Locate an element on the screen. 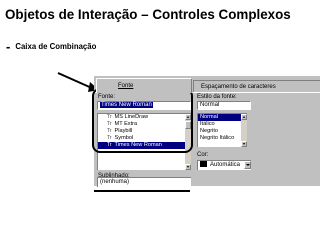 The height and width of the screenshot is (240, 320). list-item: Negrito Itálico is located at coordinates (222, 138).